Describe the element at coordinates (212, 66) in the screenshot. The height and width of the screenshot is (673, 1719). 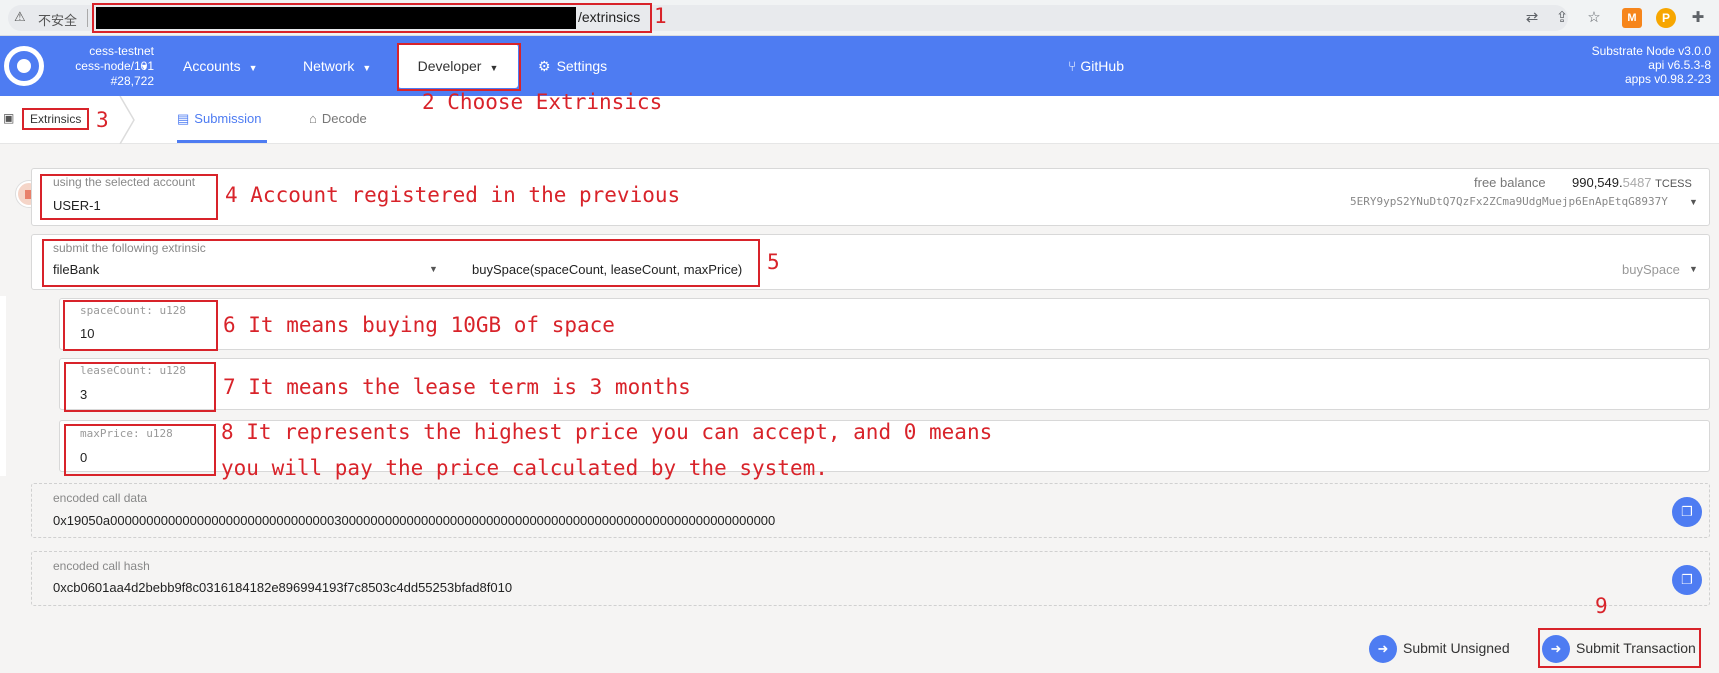
I see `nav-accounts-label: Accounts` at that location.